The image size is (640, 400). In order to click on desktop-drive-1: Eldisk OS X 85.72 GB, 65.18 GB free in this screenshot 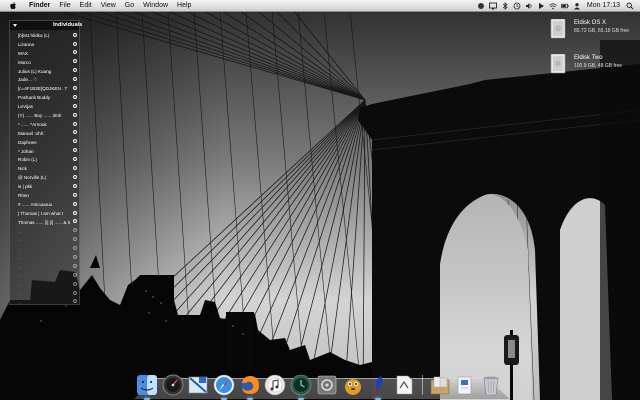, I will do `click(591, 29)`.